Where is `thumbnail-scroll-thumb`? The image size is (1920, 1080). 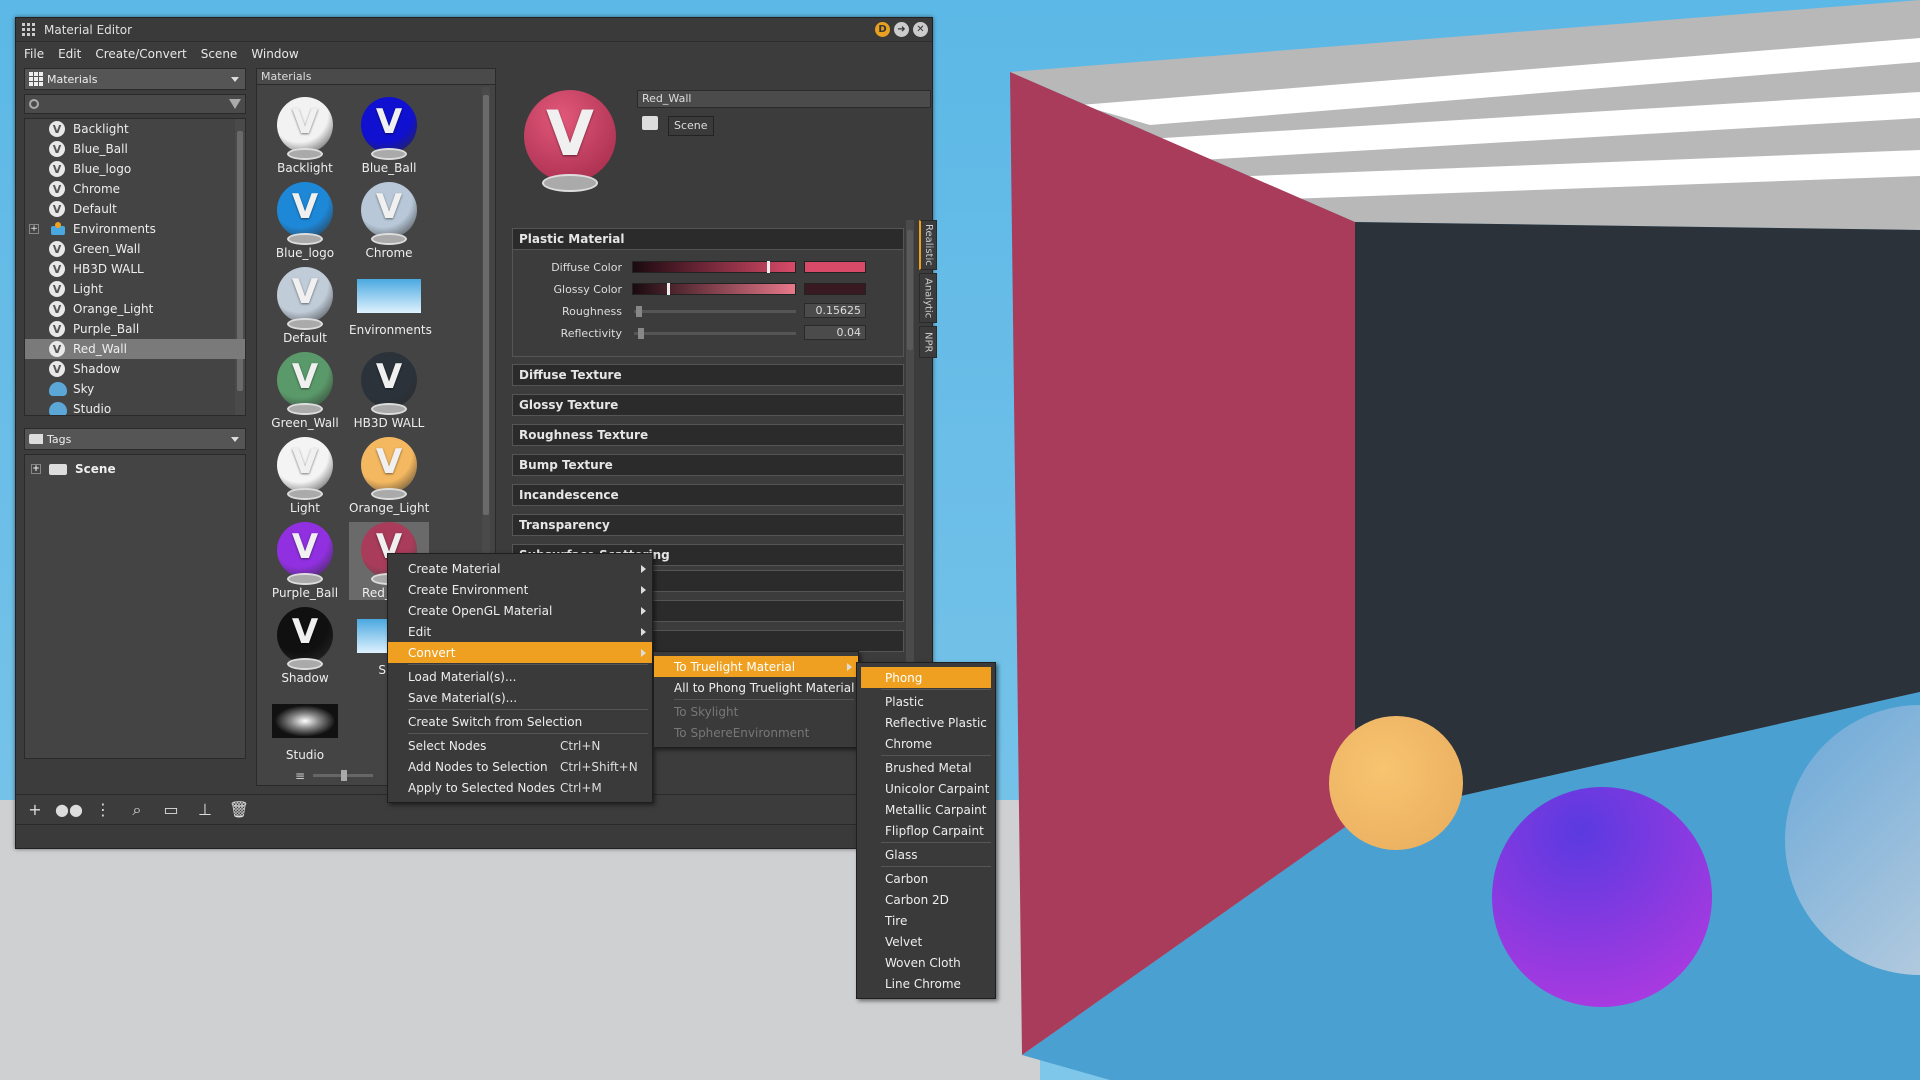 thumbnail-scroll-thumb is located at coordinates (486, 305).